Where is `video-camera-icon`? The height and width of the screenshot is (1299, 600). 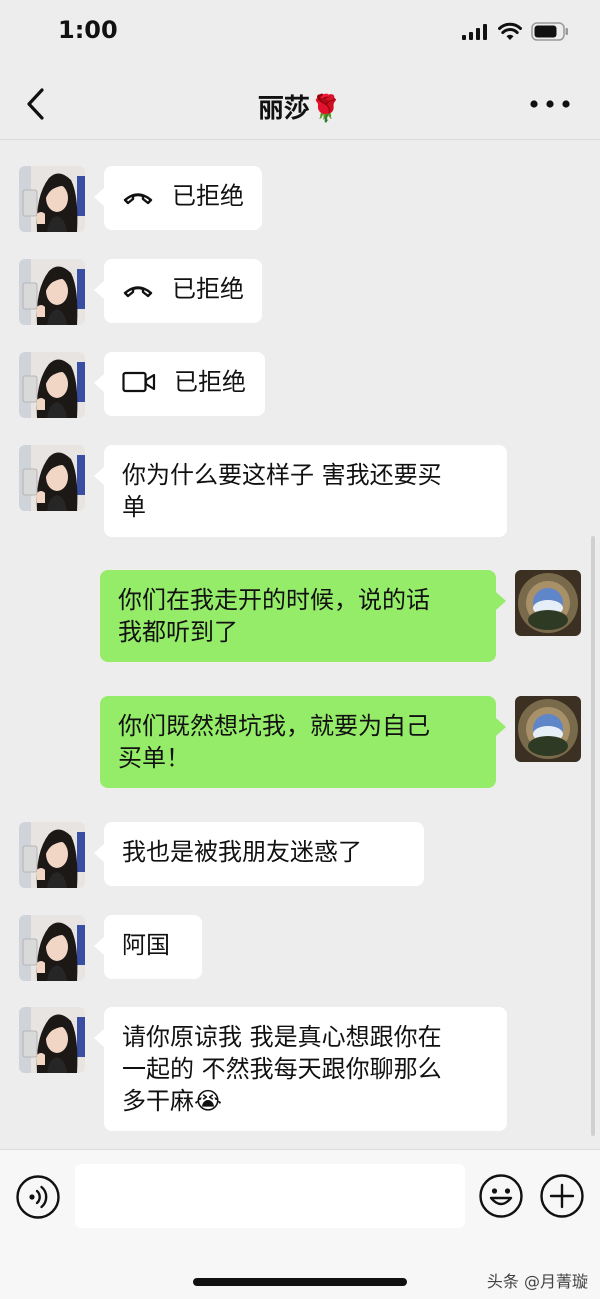
video-camera-icon is located at coordinates (139, 382).